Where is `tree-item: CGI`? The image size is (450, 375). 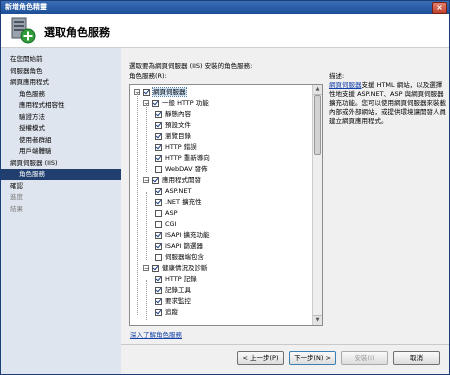
tree-item: CGI is located at coordinates (166, 224).